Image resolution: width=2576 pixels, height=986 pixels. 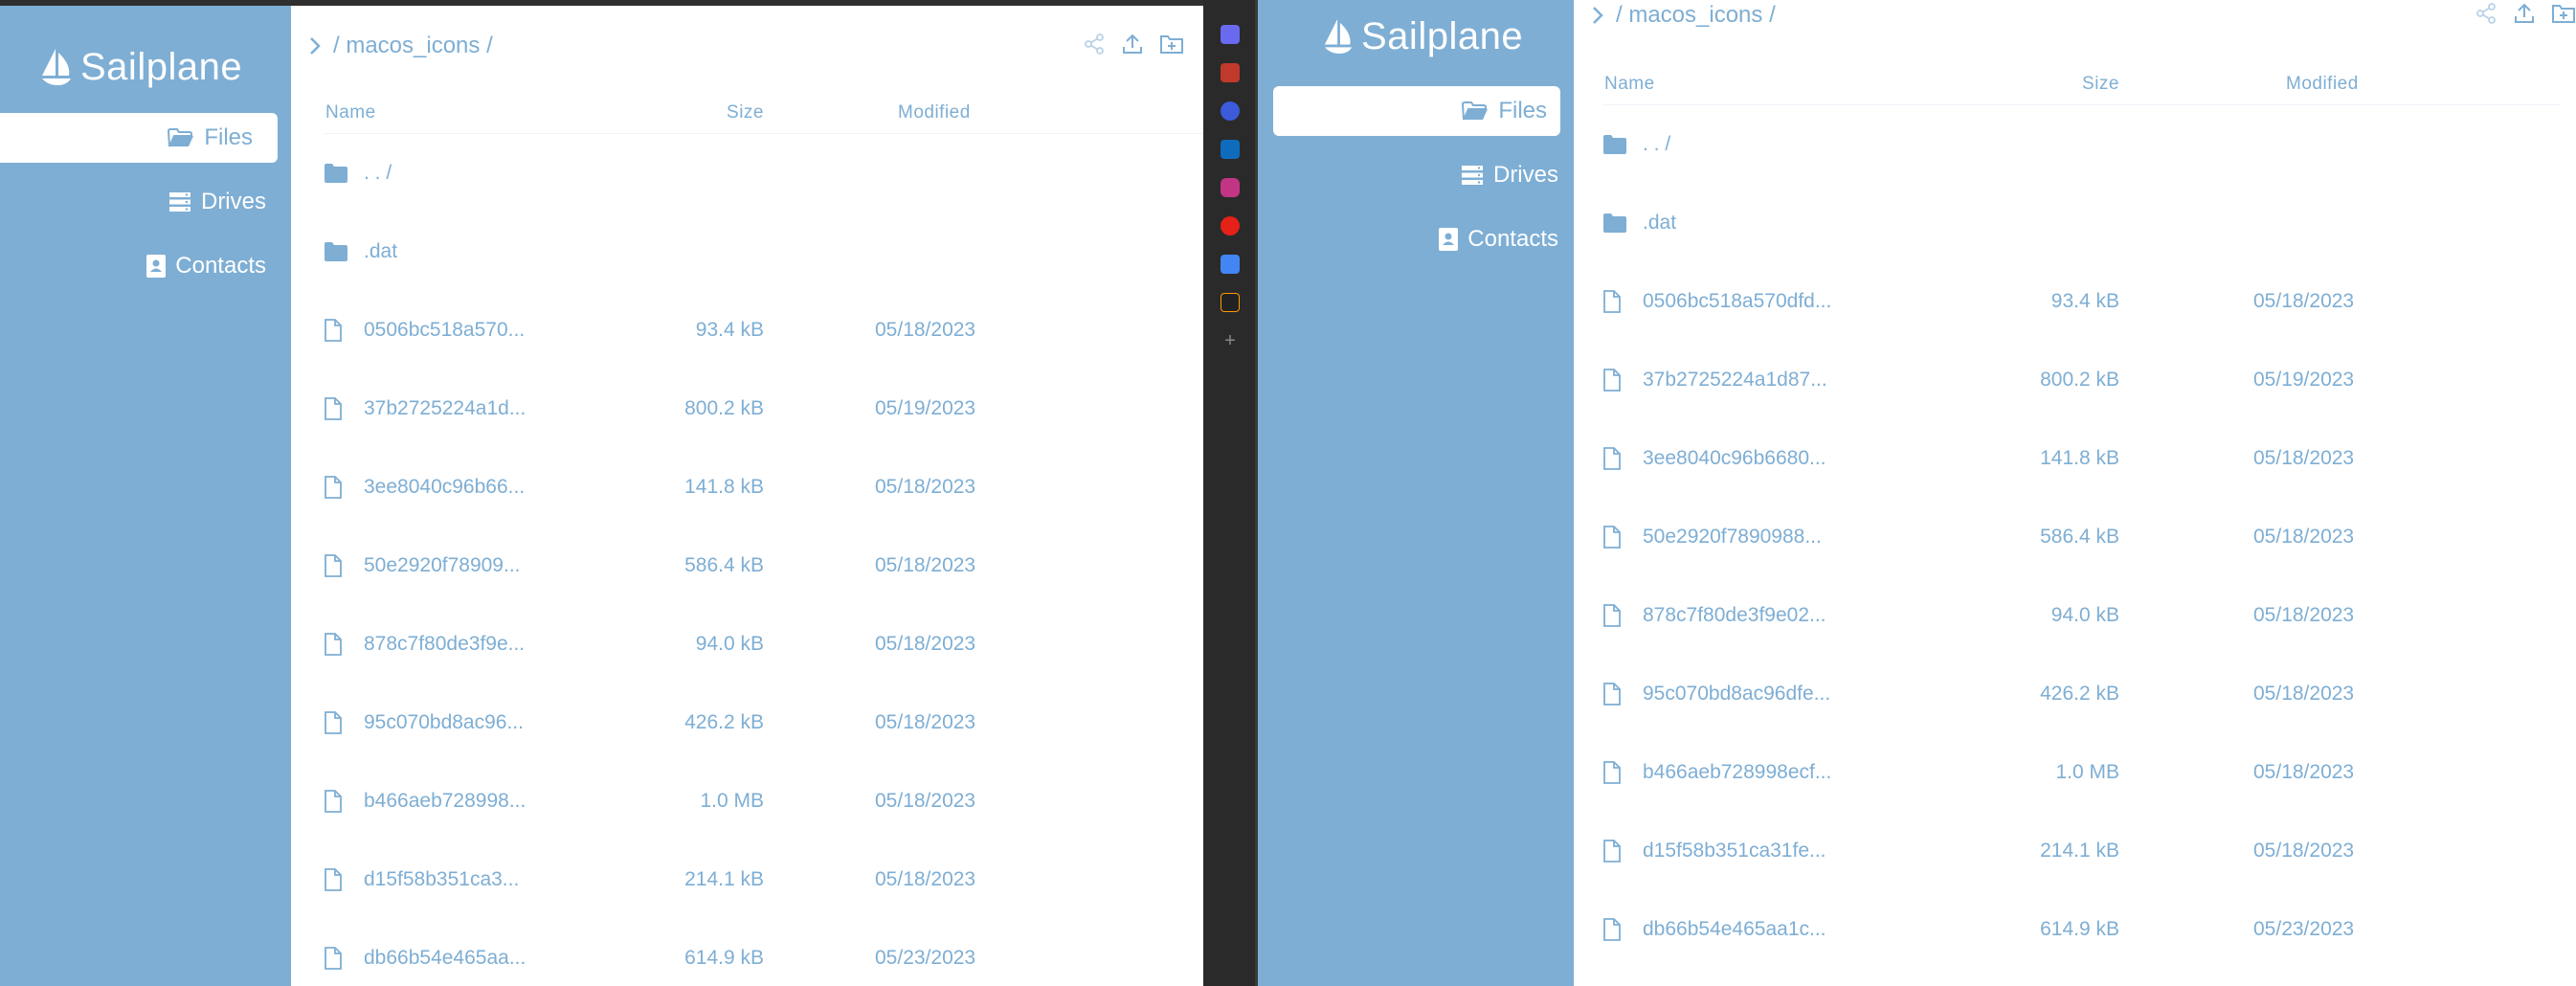 What do you see at coordinates (220, 266) in the screenshot?
I see `sidebar-item-label: Contacts` at bounding box center [220, 266].